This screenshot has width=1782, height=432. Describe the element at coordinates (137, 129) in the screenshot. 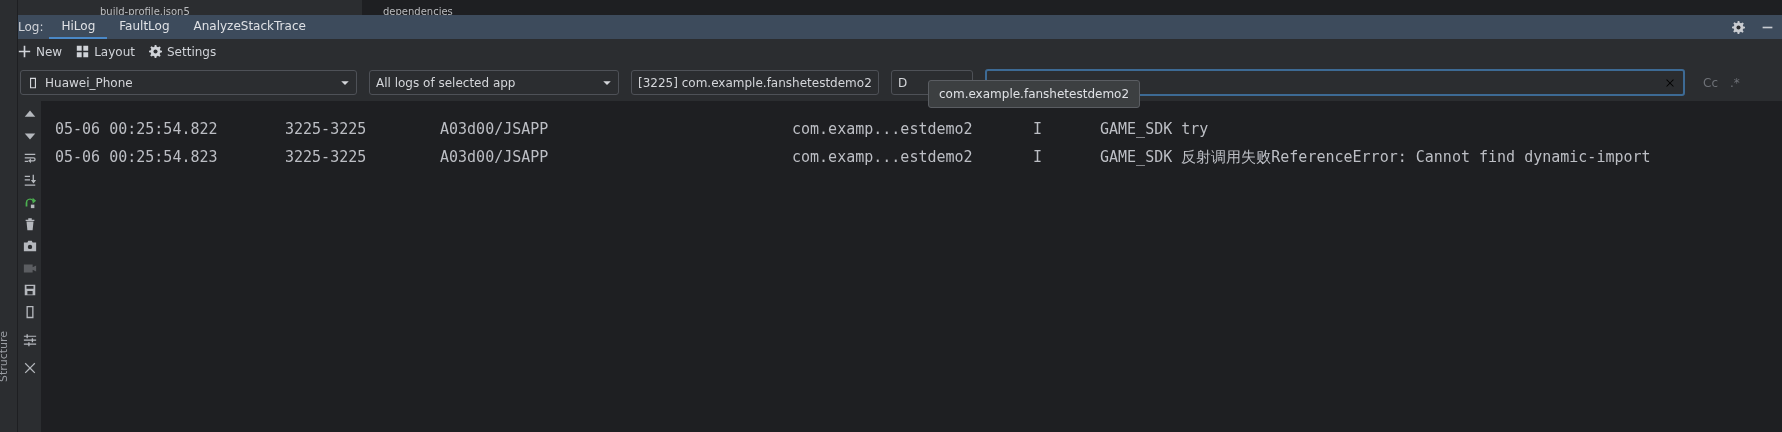

I see `log-timestamp: 05-06 00:25:54.822` at that location.